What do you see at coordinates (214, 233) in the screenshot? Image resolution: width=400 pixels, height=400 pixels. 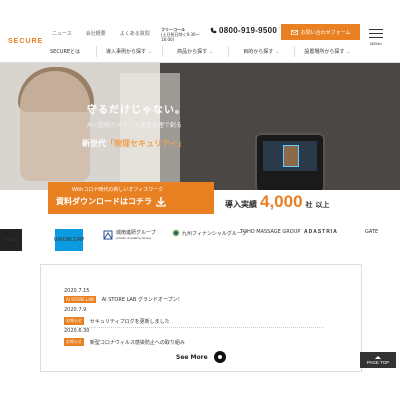 I see `kyushu-name: 九州フィナンシャルグループ` at bounding box center [214, 233].